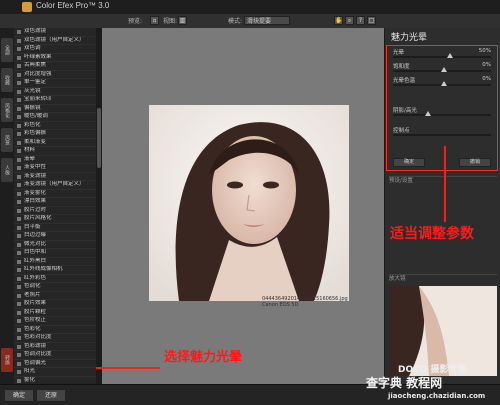 The width and height of the screenshot is (500, 405). What do you see at coordinates (55, 75) in the screenshot?
I see `filter-item: 对比度增强` at bounding box center [55, 75].